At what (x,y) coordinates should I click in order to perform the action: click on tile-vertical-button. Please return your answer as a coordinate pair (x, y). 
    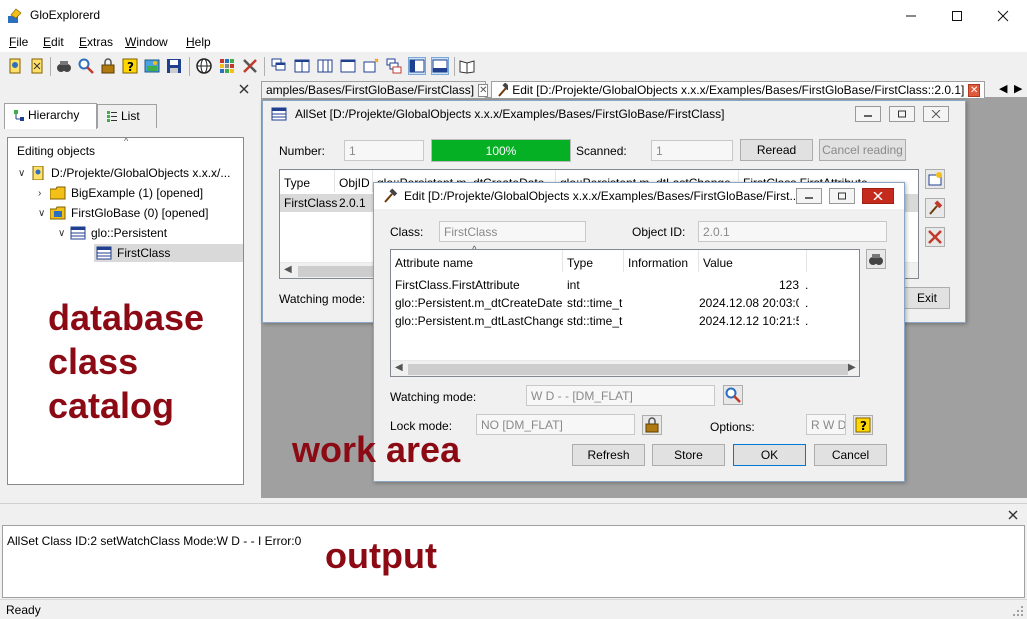
    Looking at the image, I should click on (302, 66).